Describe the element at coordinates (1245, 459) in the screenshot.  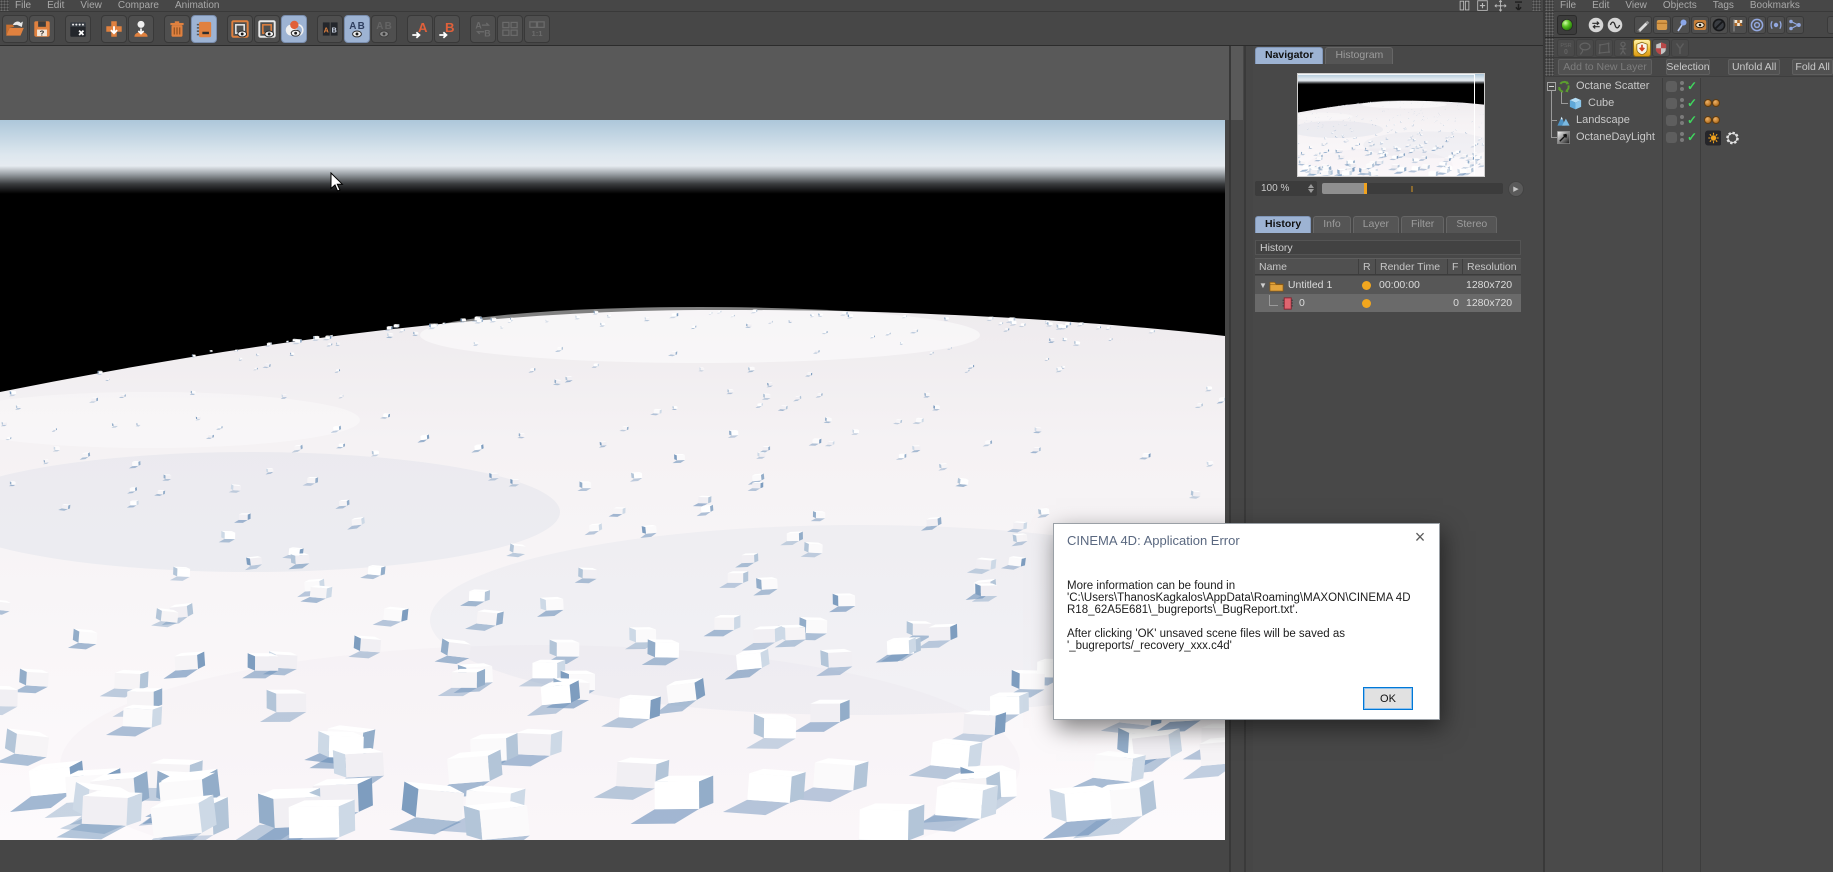
I see `panel-splitter` at that location.